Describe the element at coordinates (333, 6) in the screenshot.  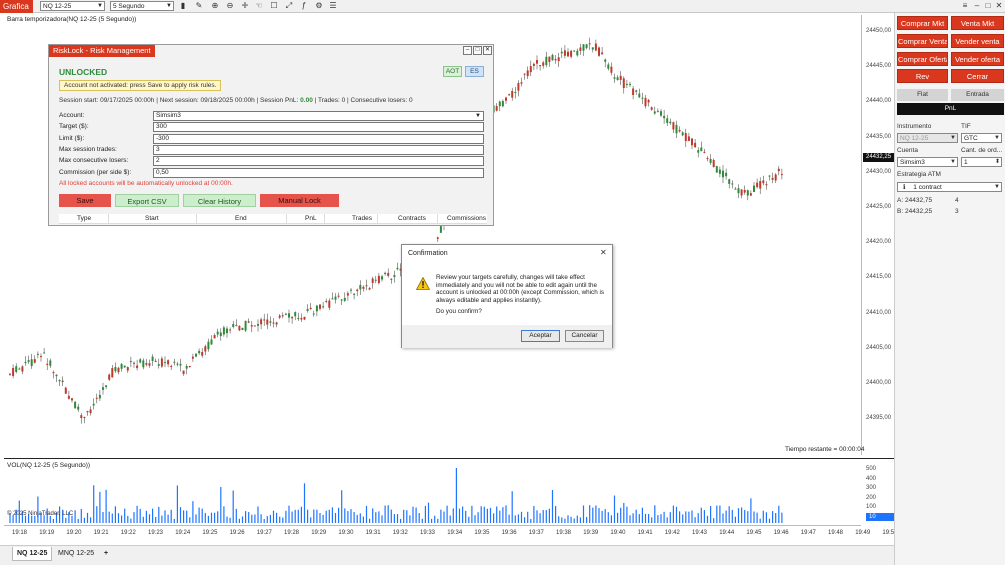
I see `chart-trader-icon: ☰` at that location.